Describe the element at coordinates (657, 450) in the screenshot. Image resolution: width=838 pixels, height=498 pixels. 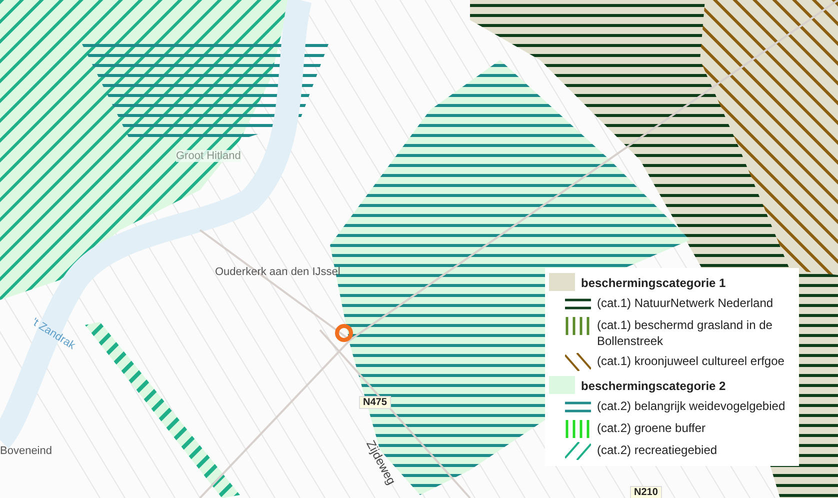
I see `legend-label: (cat.2) recreatiegebied` at that location.